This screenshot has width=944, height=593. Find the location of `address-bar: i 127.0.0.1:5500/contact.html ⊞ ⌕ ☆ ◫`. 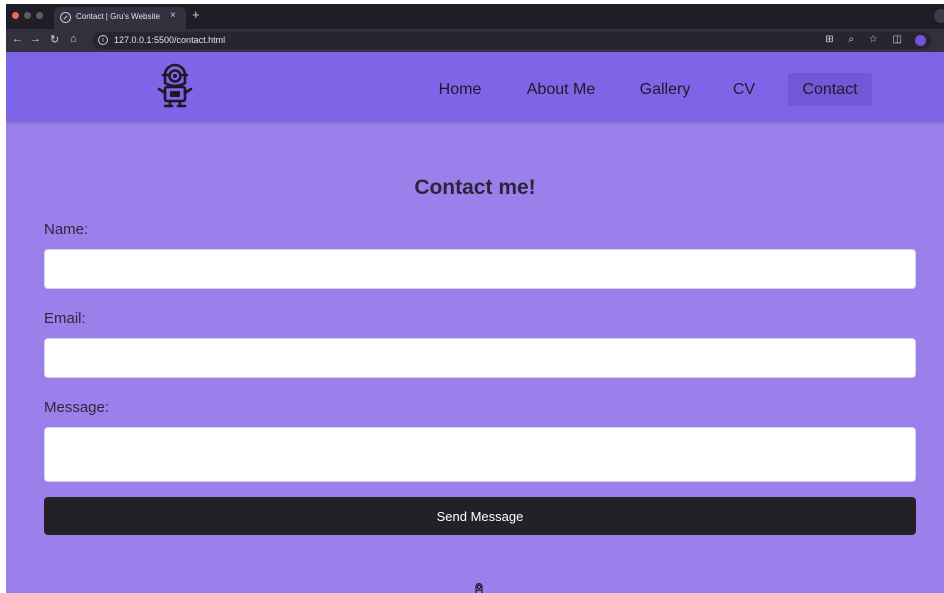

address-bar: i 127.0.0.1:5500/contact.html ⊞ ⌕ ☆ ◫ is located at coordinates (512, 40).